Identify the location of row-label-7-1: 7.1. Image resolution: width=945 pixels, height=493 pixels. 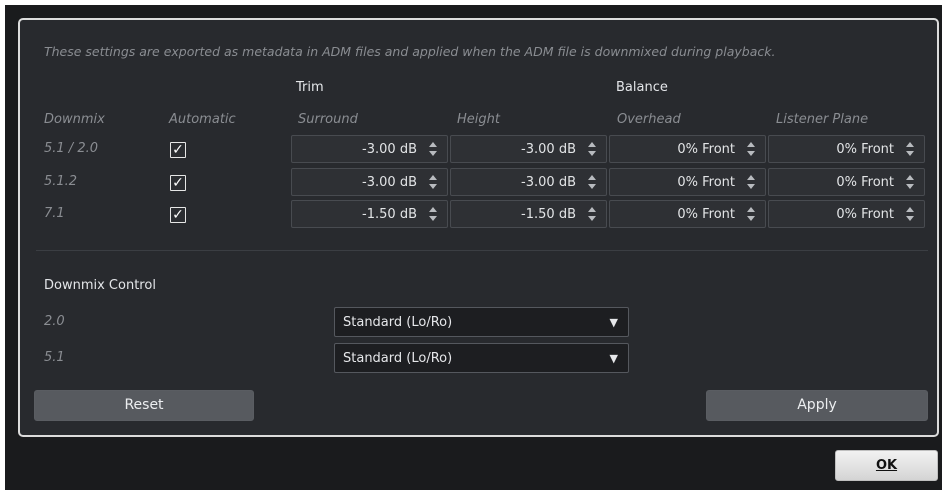
(54, 213).